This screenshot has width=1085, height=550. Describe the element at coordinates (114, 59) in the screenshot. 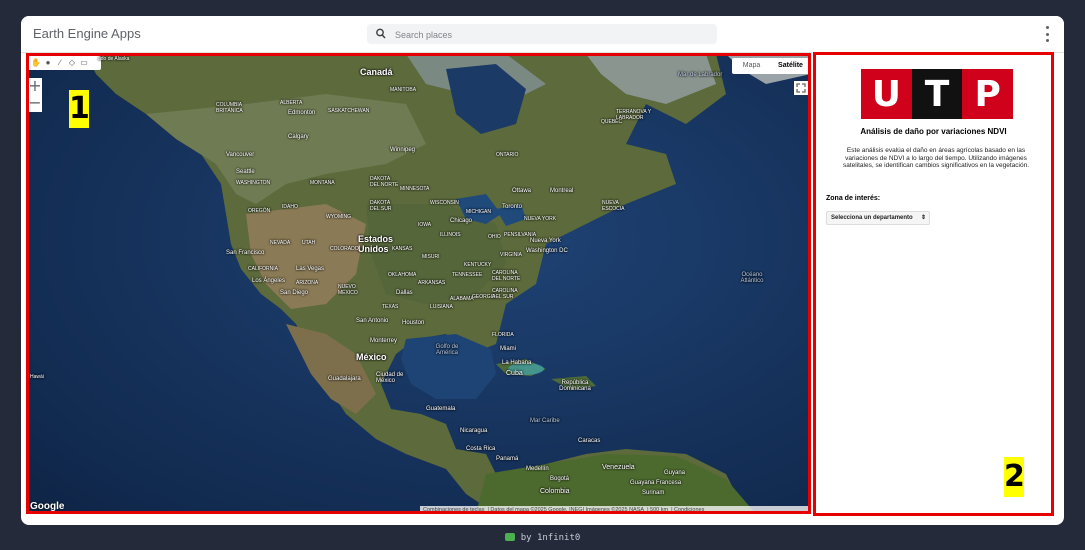

I see `map-label: ado de Alaska` at that location.